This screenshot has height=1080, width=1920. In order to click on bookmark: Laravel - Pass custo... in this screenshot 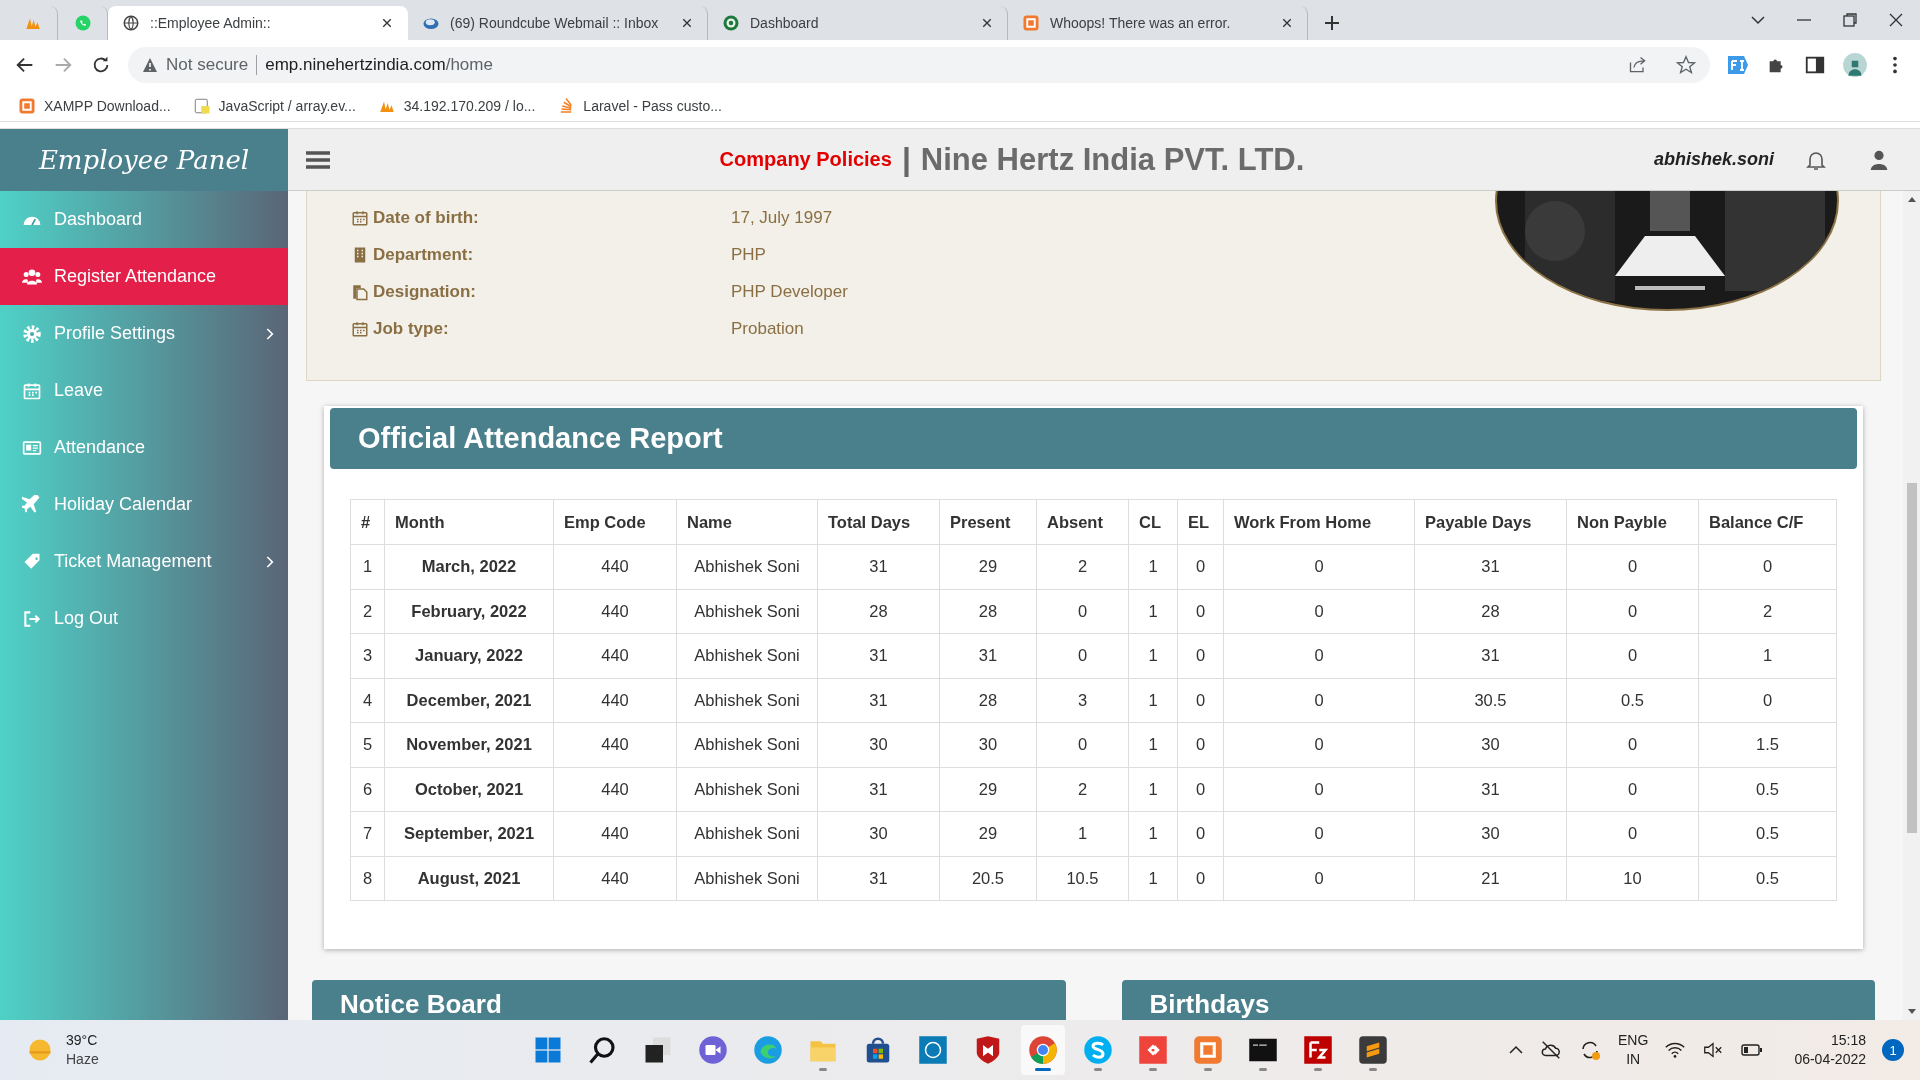, I will do `click(639, 105)`.